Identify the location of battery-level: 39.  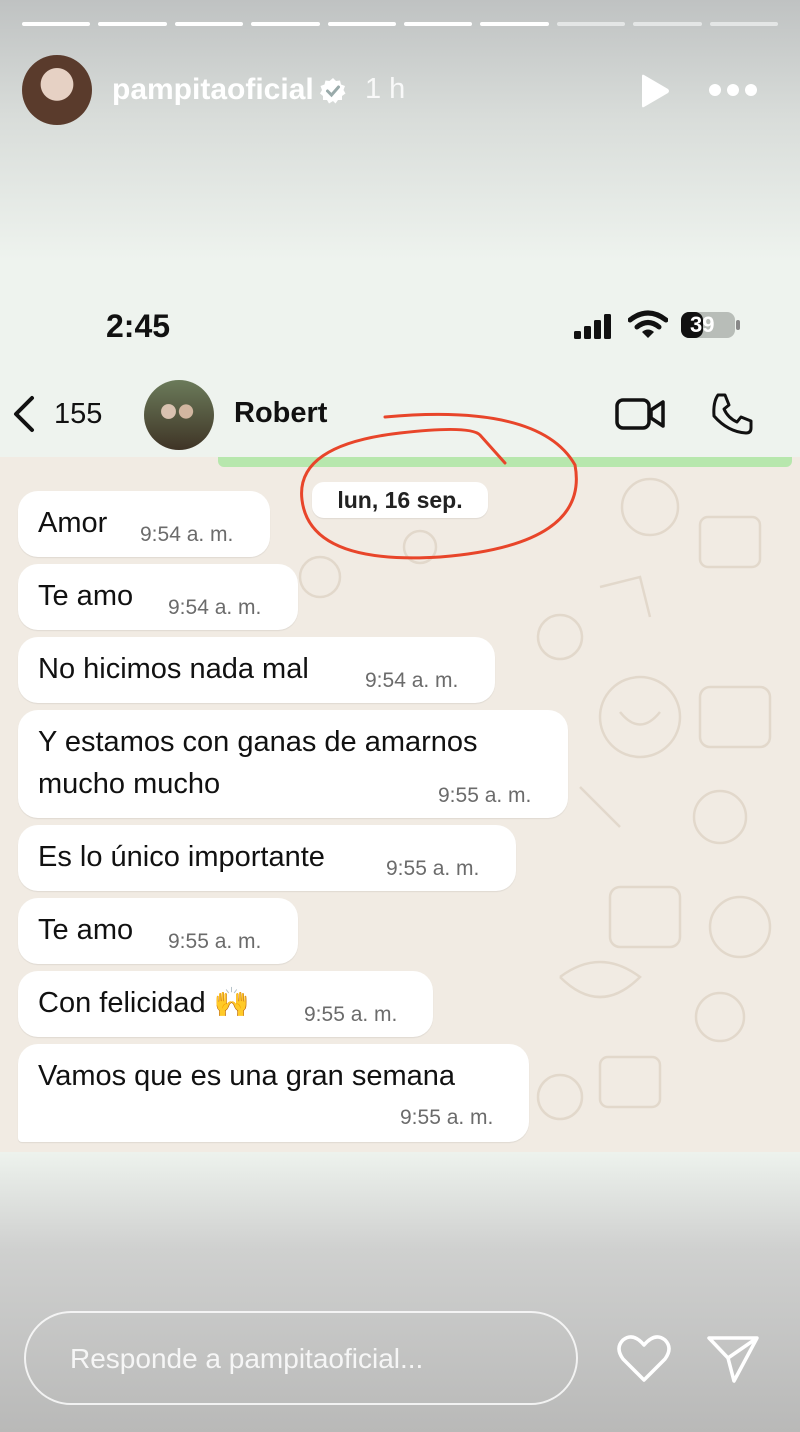
(702, 324).